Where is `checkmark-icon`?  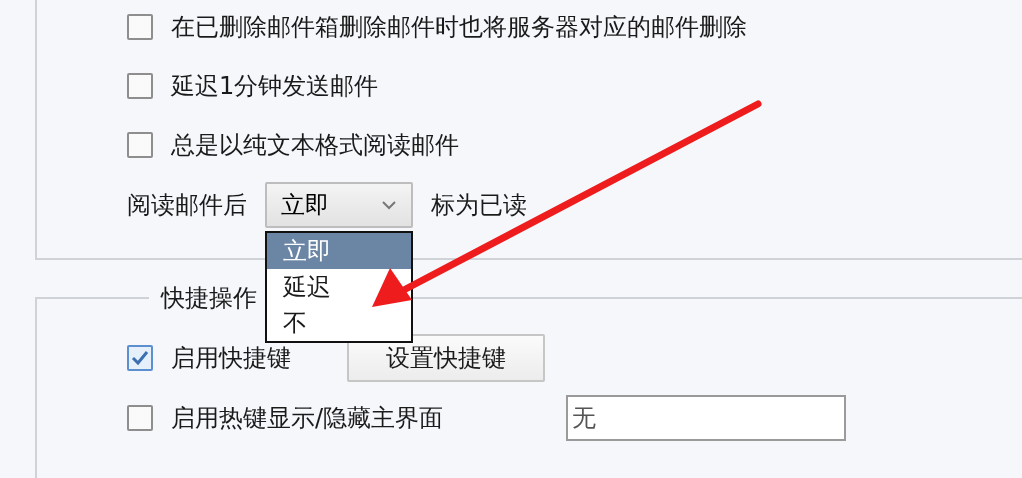
checkmark-icon is located at coordinates (140, 358).